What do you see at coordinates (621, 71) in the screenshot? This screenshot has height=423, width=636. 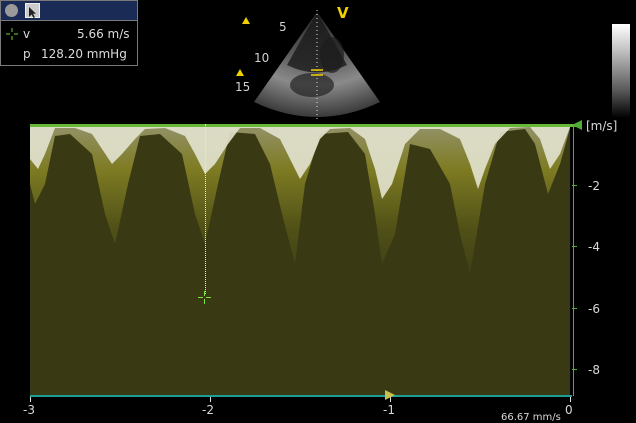 I see `grayscale-bar` at bounding box center [621, 71].